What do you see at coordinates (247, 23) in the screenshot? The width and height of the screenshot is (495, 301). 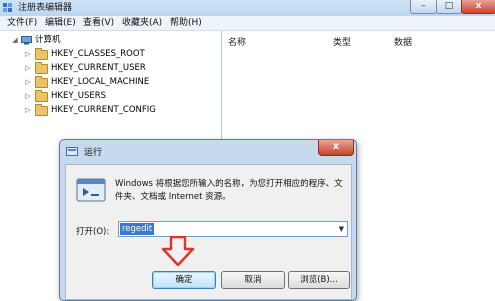 I see `menu-bar: 文件(F) 编辑(E) 查看(V) 收藏夹(A) 帮助(H)` at bounding box center [247, 23].